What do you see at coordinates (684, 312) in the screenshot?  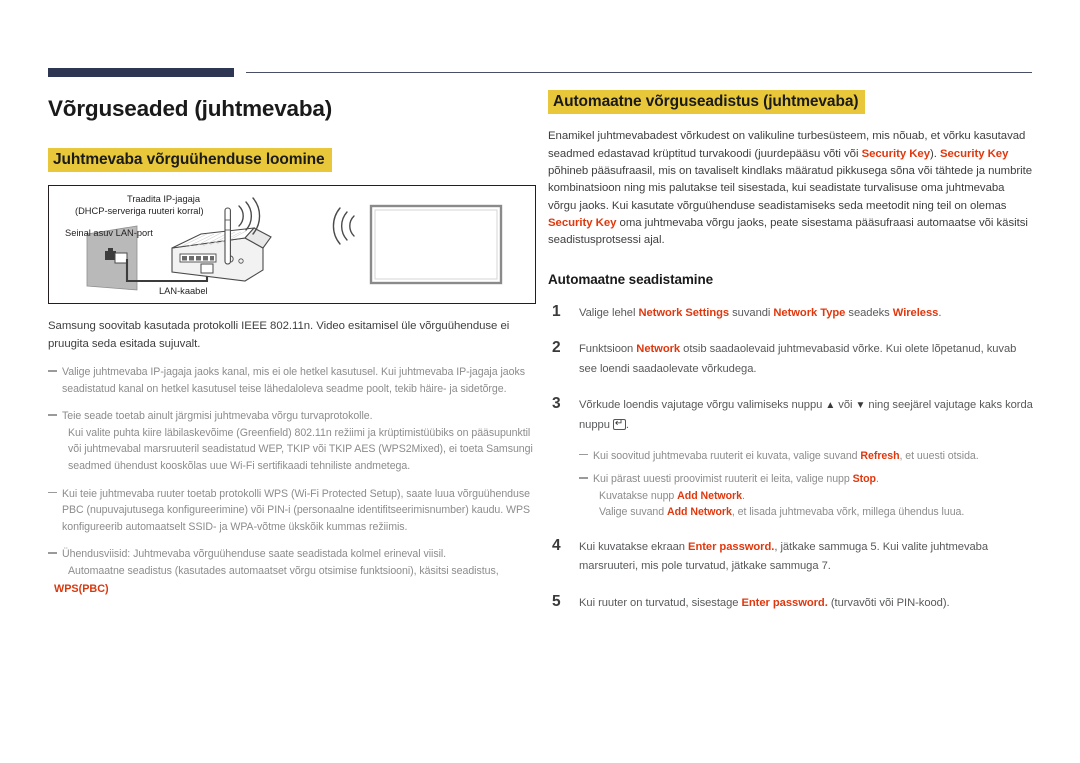 I see `emphasized-term: Network Settings` at bounding box center [684, 312].